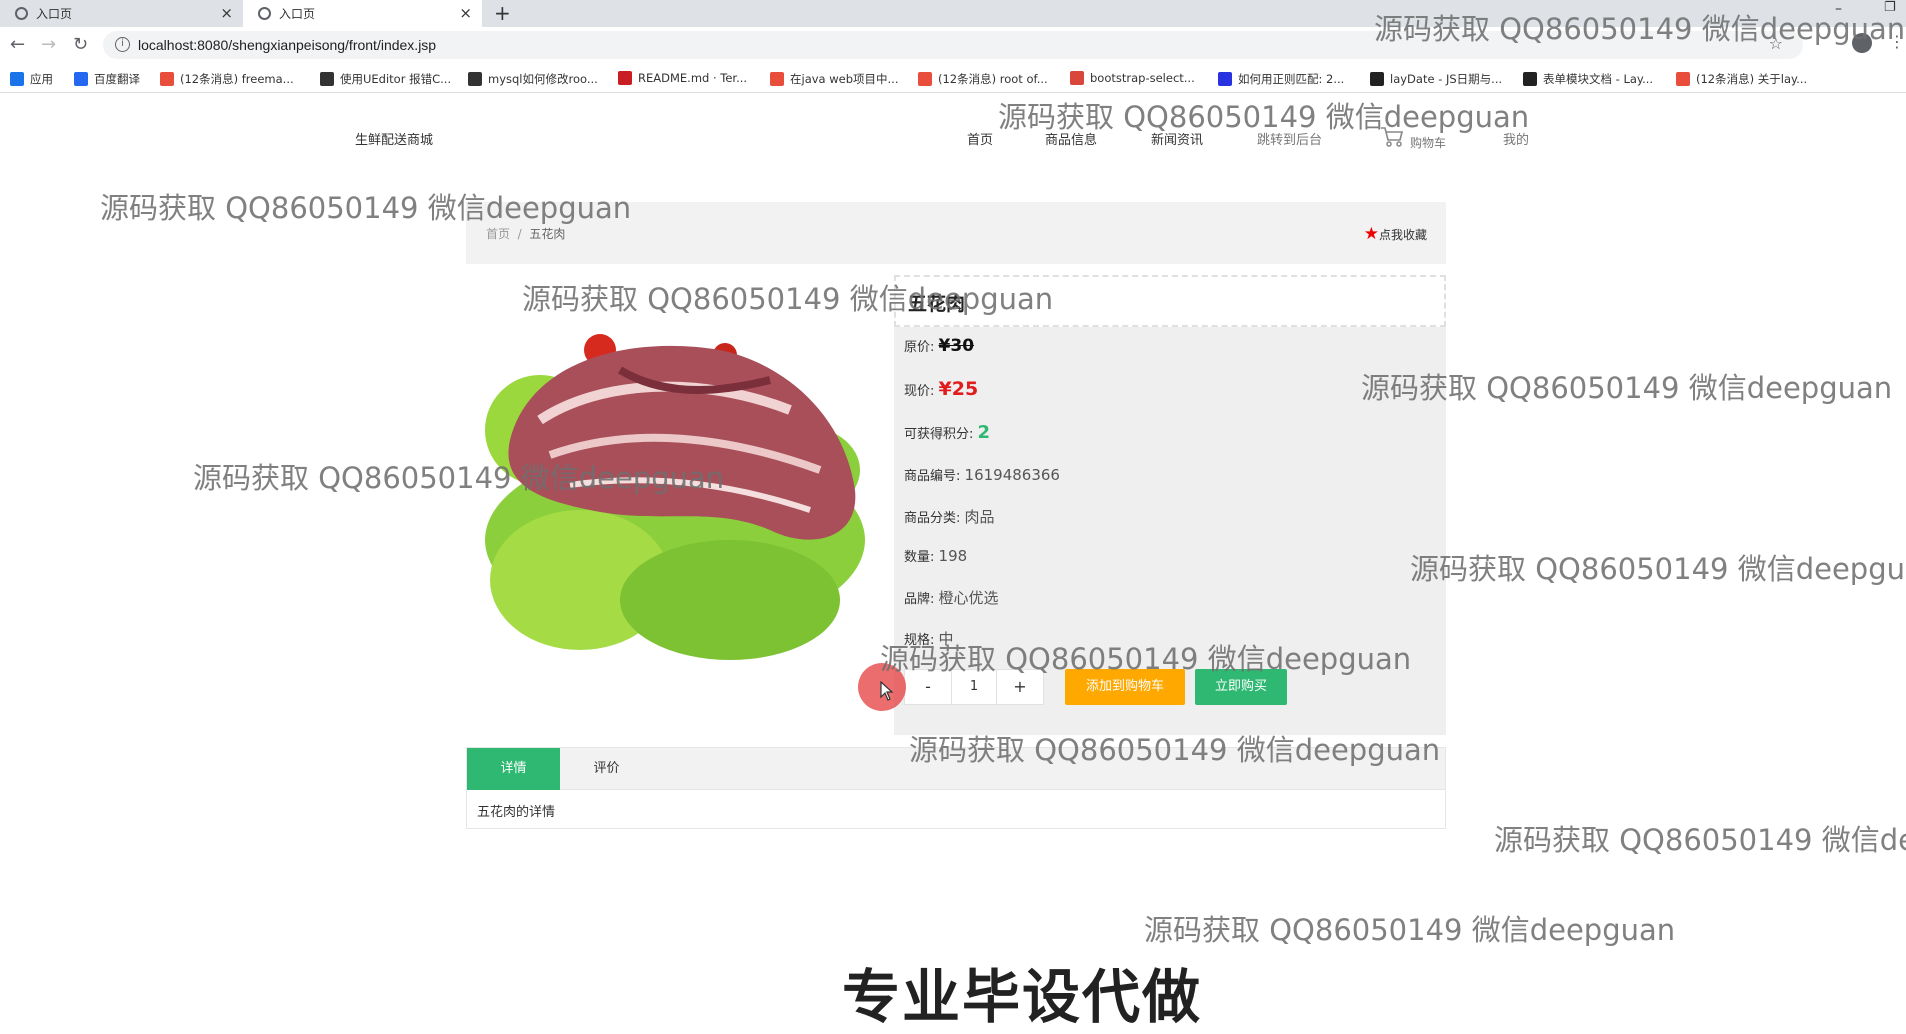  Describe the element at coordinates (675, 497) in the screenshot. I see `product-image` at that location.